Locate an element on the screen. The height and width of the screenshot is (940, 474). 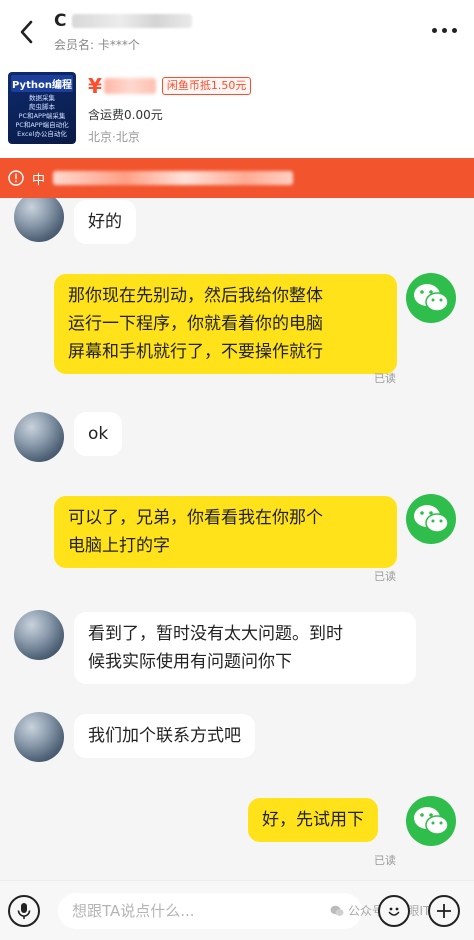
message-bubble-sent: 可以了，兄弟，你看看我在你那个 电脑上打的字 is located at coordinates (225, 532).